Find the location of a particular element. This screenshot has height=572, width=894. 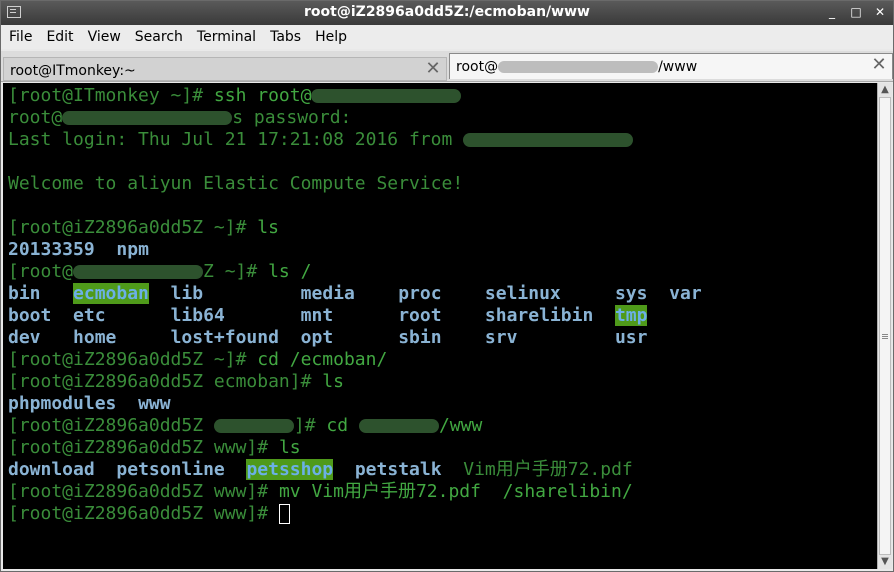

scroll-down-icon: ▼ is located at coordinates (885, 562).